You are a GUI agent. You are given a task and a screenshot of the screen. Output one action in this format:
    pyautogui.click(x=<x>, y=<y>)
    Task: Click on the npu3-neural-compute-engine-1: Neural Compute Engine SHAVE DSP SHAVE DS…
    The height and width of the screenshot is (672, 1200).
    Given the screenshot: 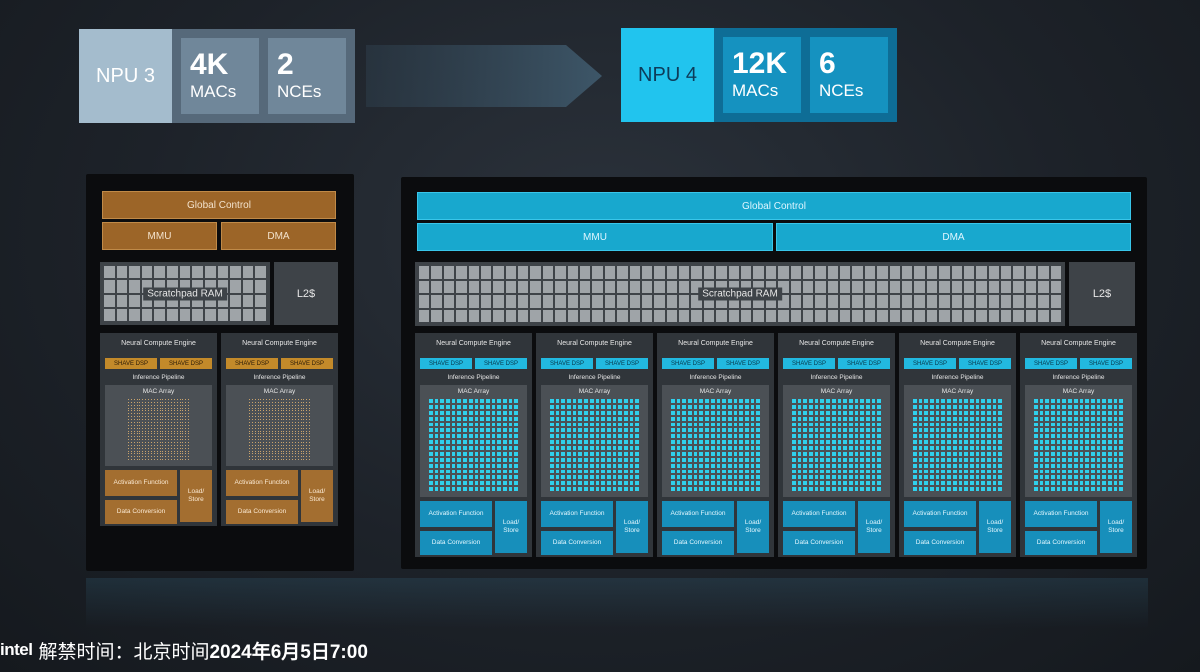 What is the action you would take?
    pyautogui.click(x=158, y=429)
    